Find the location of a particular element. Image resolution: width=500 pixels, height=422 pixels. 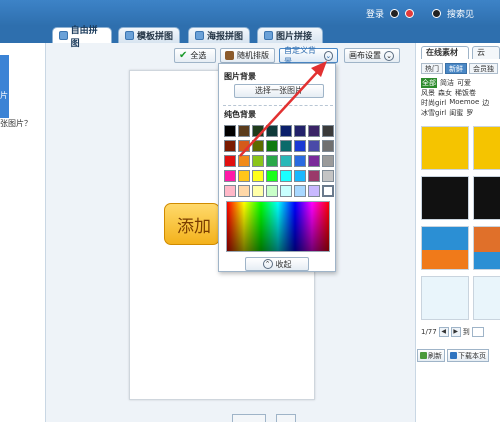

refresh-icon is located at coordinates (423, 355).